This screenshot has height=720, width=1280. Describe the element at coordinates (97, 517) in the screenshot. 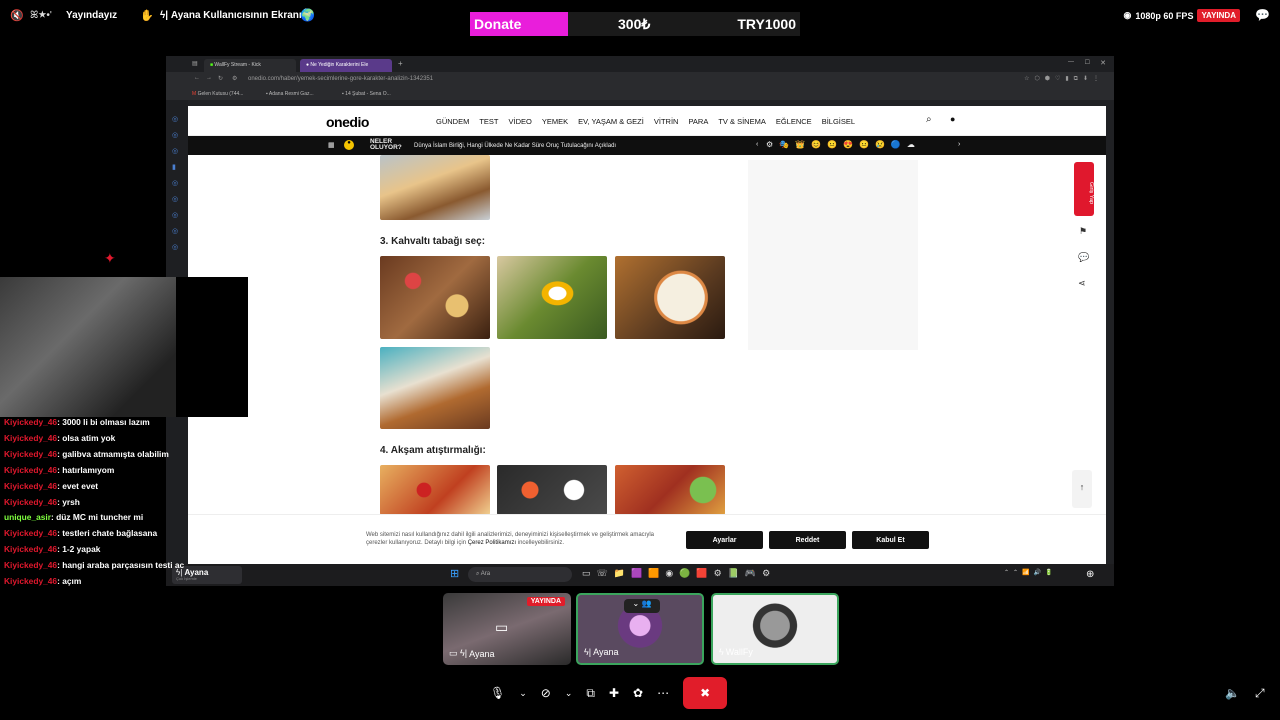

I see `chat-text: : düz MC mi tuncher mi` at that location.